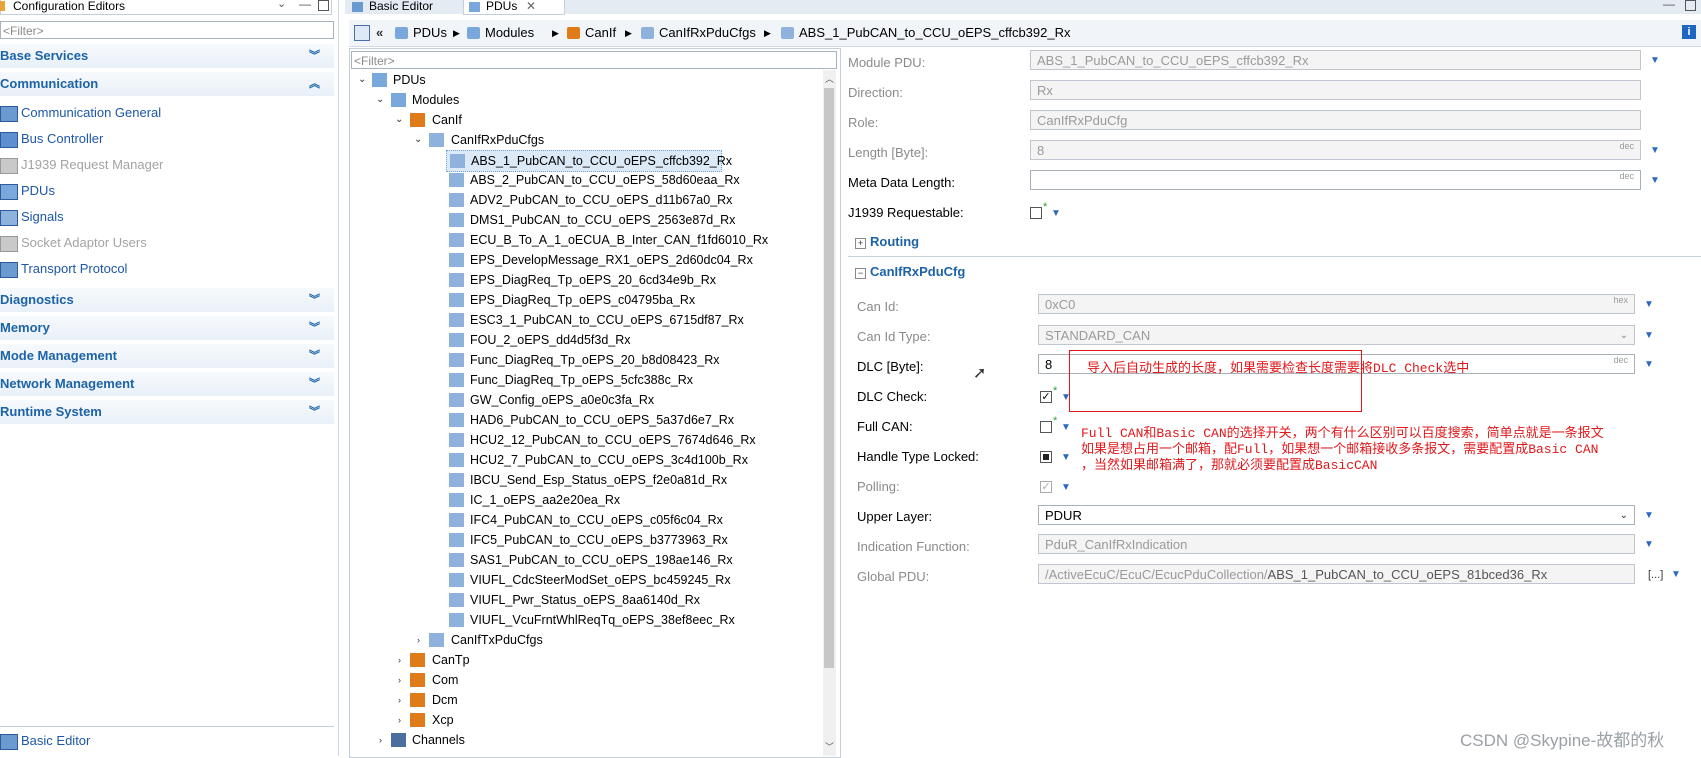 The height and width of the screenshot is (758, 1701). What do you see at coordinates (626, 440) in the screenshot?
I see `tree-node-rx-pdu: HCU2_12_PubCAN_to_CCU_oEPS_7674d646_Rx` at bounding box center [626, 440].